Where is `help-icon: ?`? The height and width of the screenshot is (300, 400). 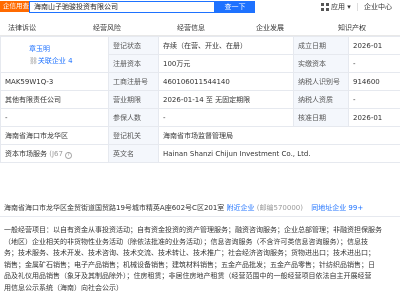 help-icon: ? is located at coordinates (68, 155).